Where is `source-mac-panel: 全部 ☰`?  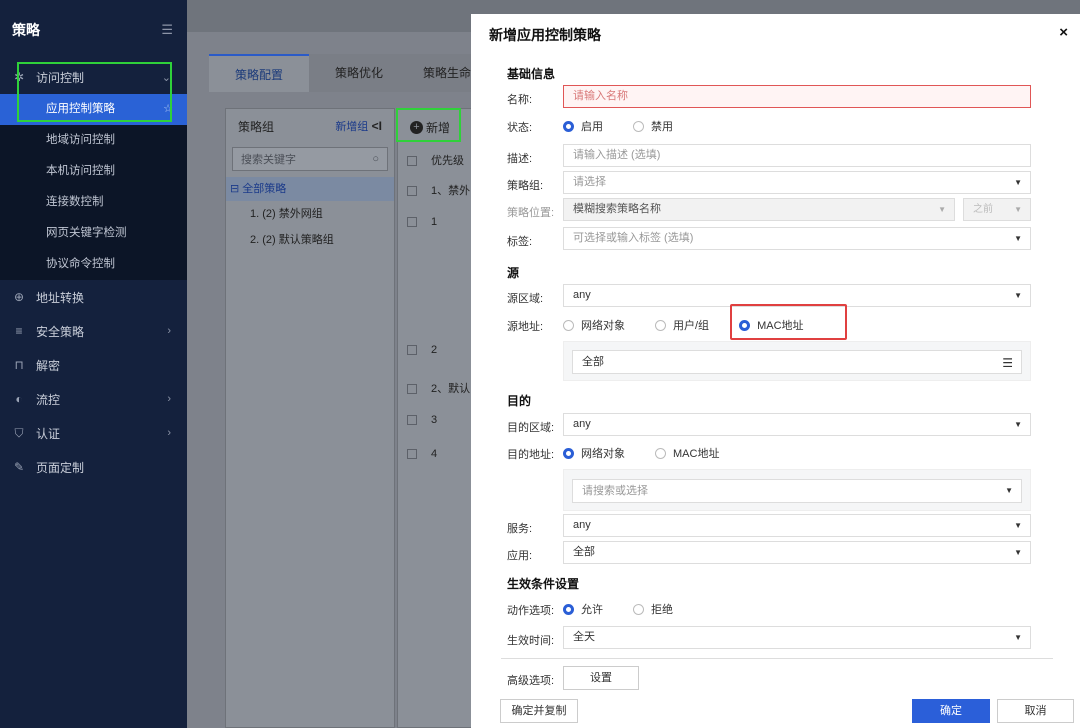
source-mac-panel: 全部 ☰ is located at coordinates (797, 361).